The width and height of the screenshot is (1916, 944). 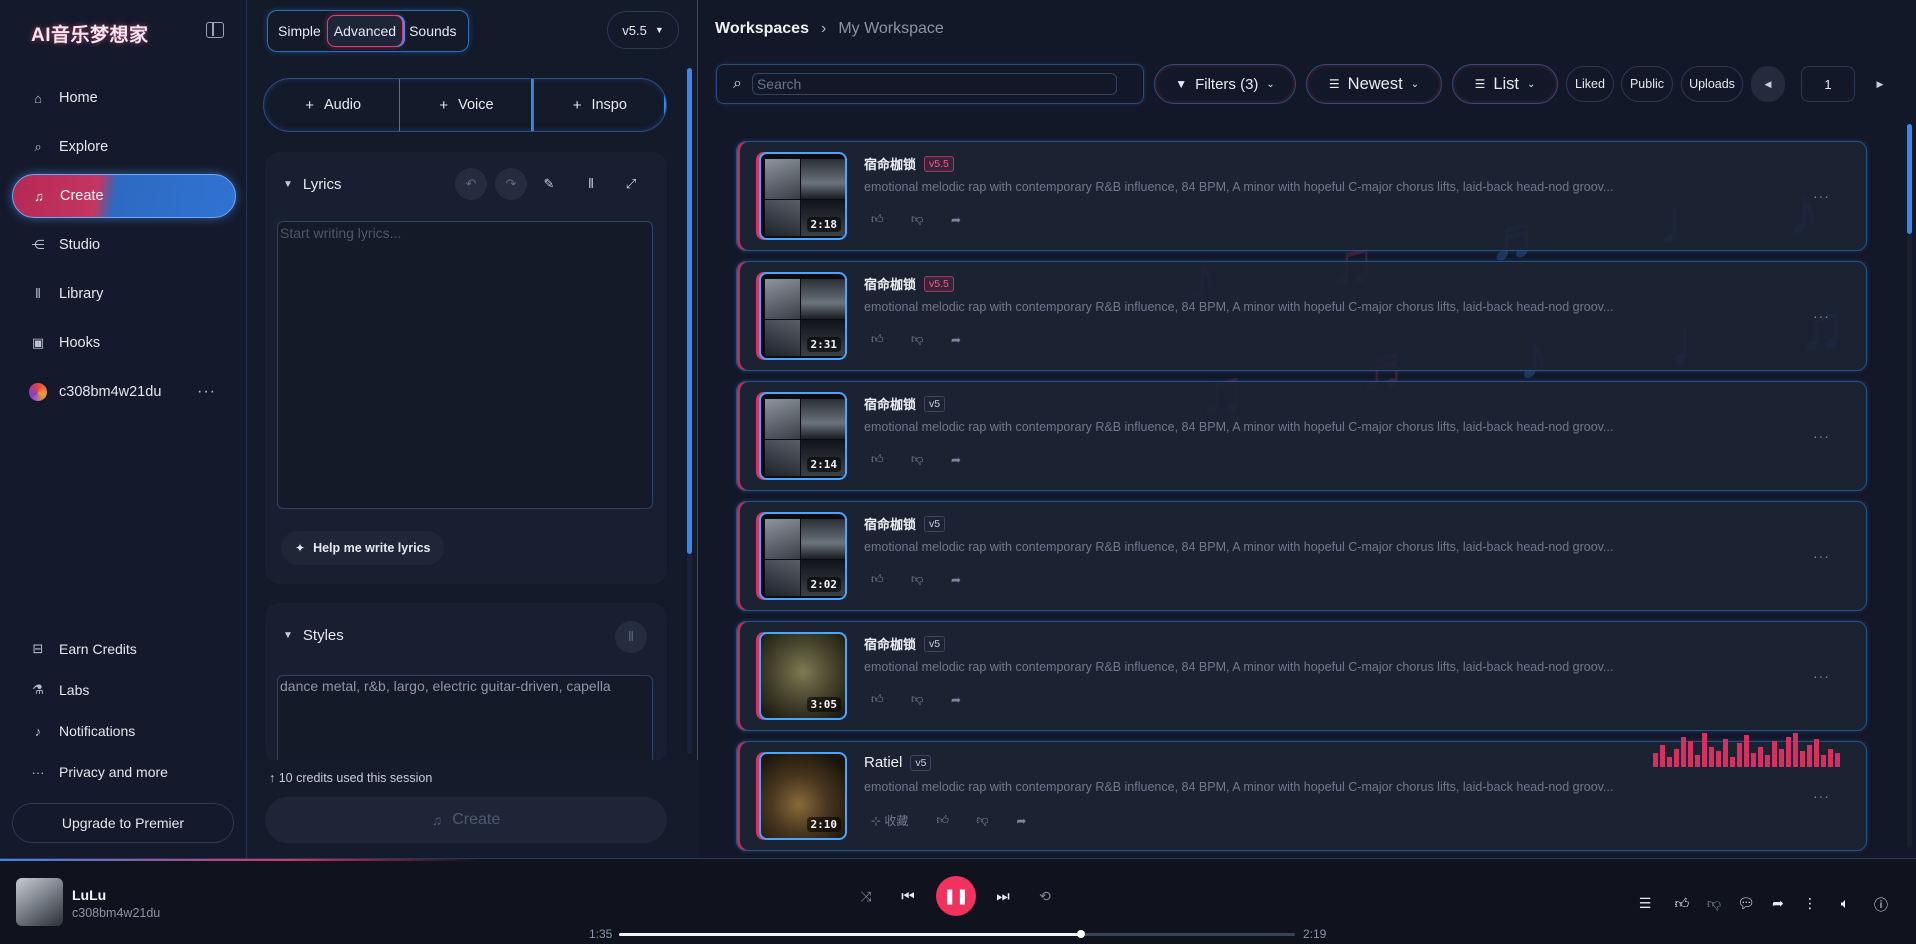 I want to click on page-number-input: 1, so click(x=1828, y=84).